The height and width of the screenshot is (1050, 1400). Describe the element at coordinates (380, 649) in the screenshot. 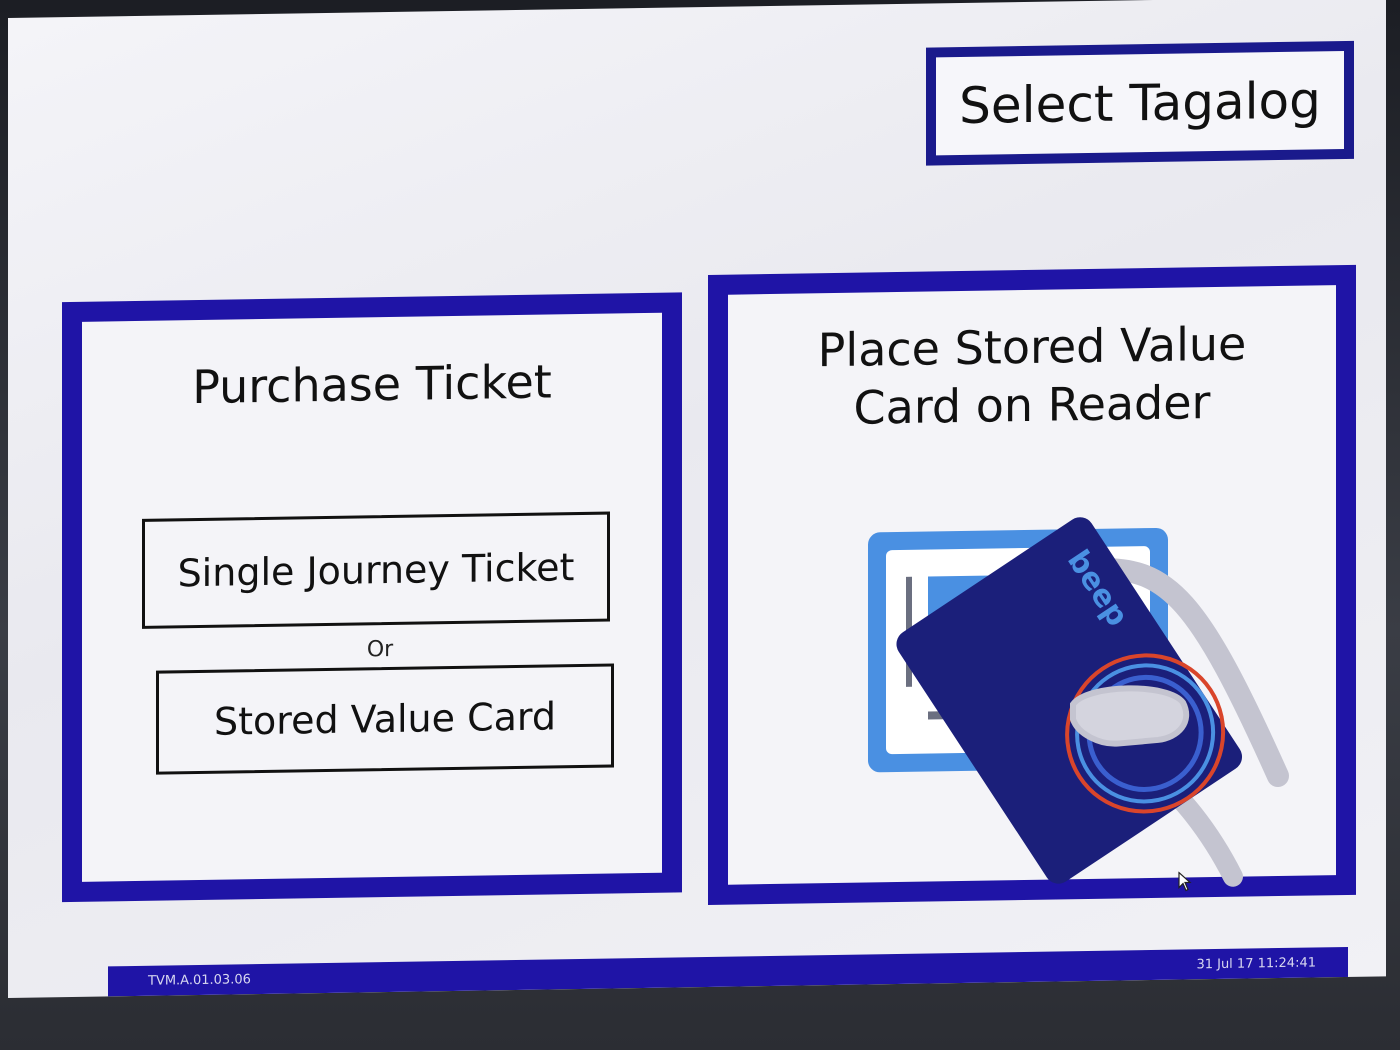

I see `or-separator: Or` at that location.